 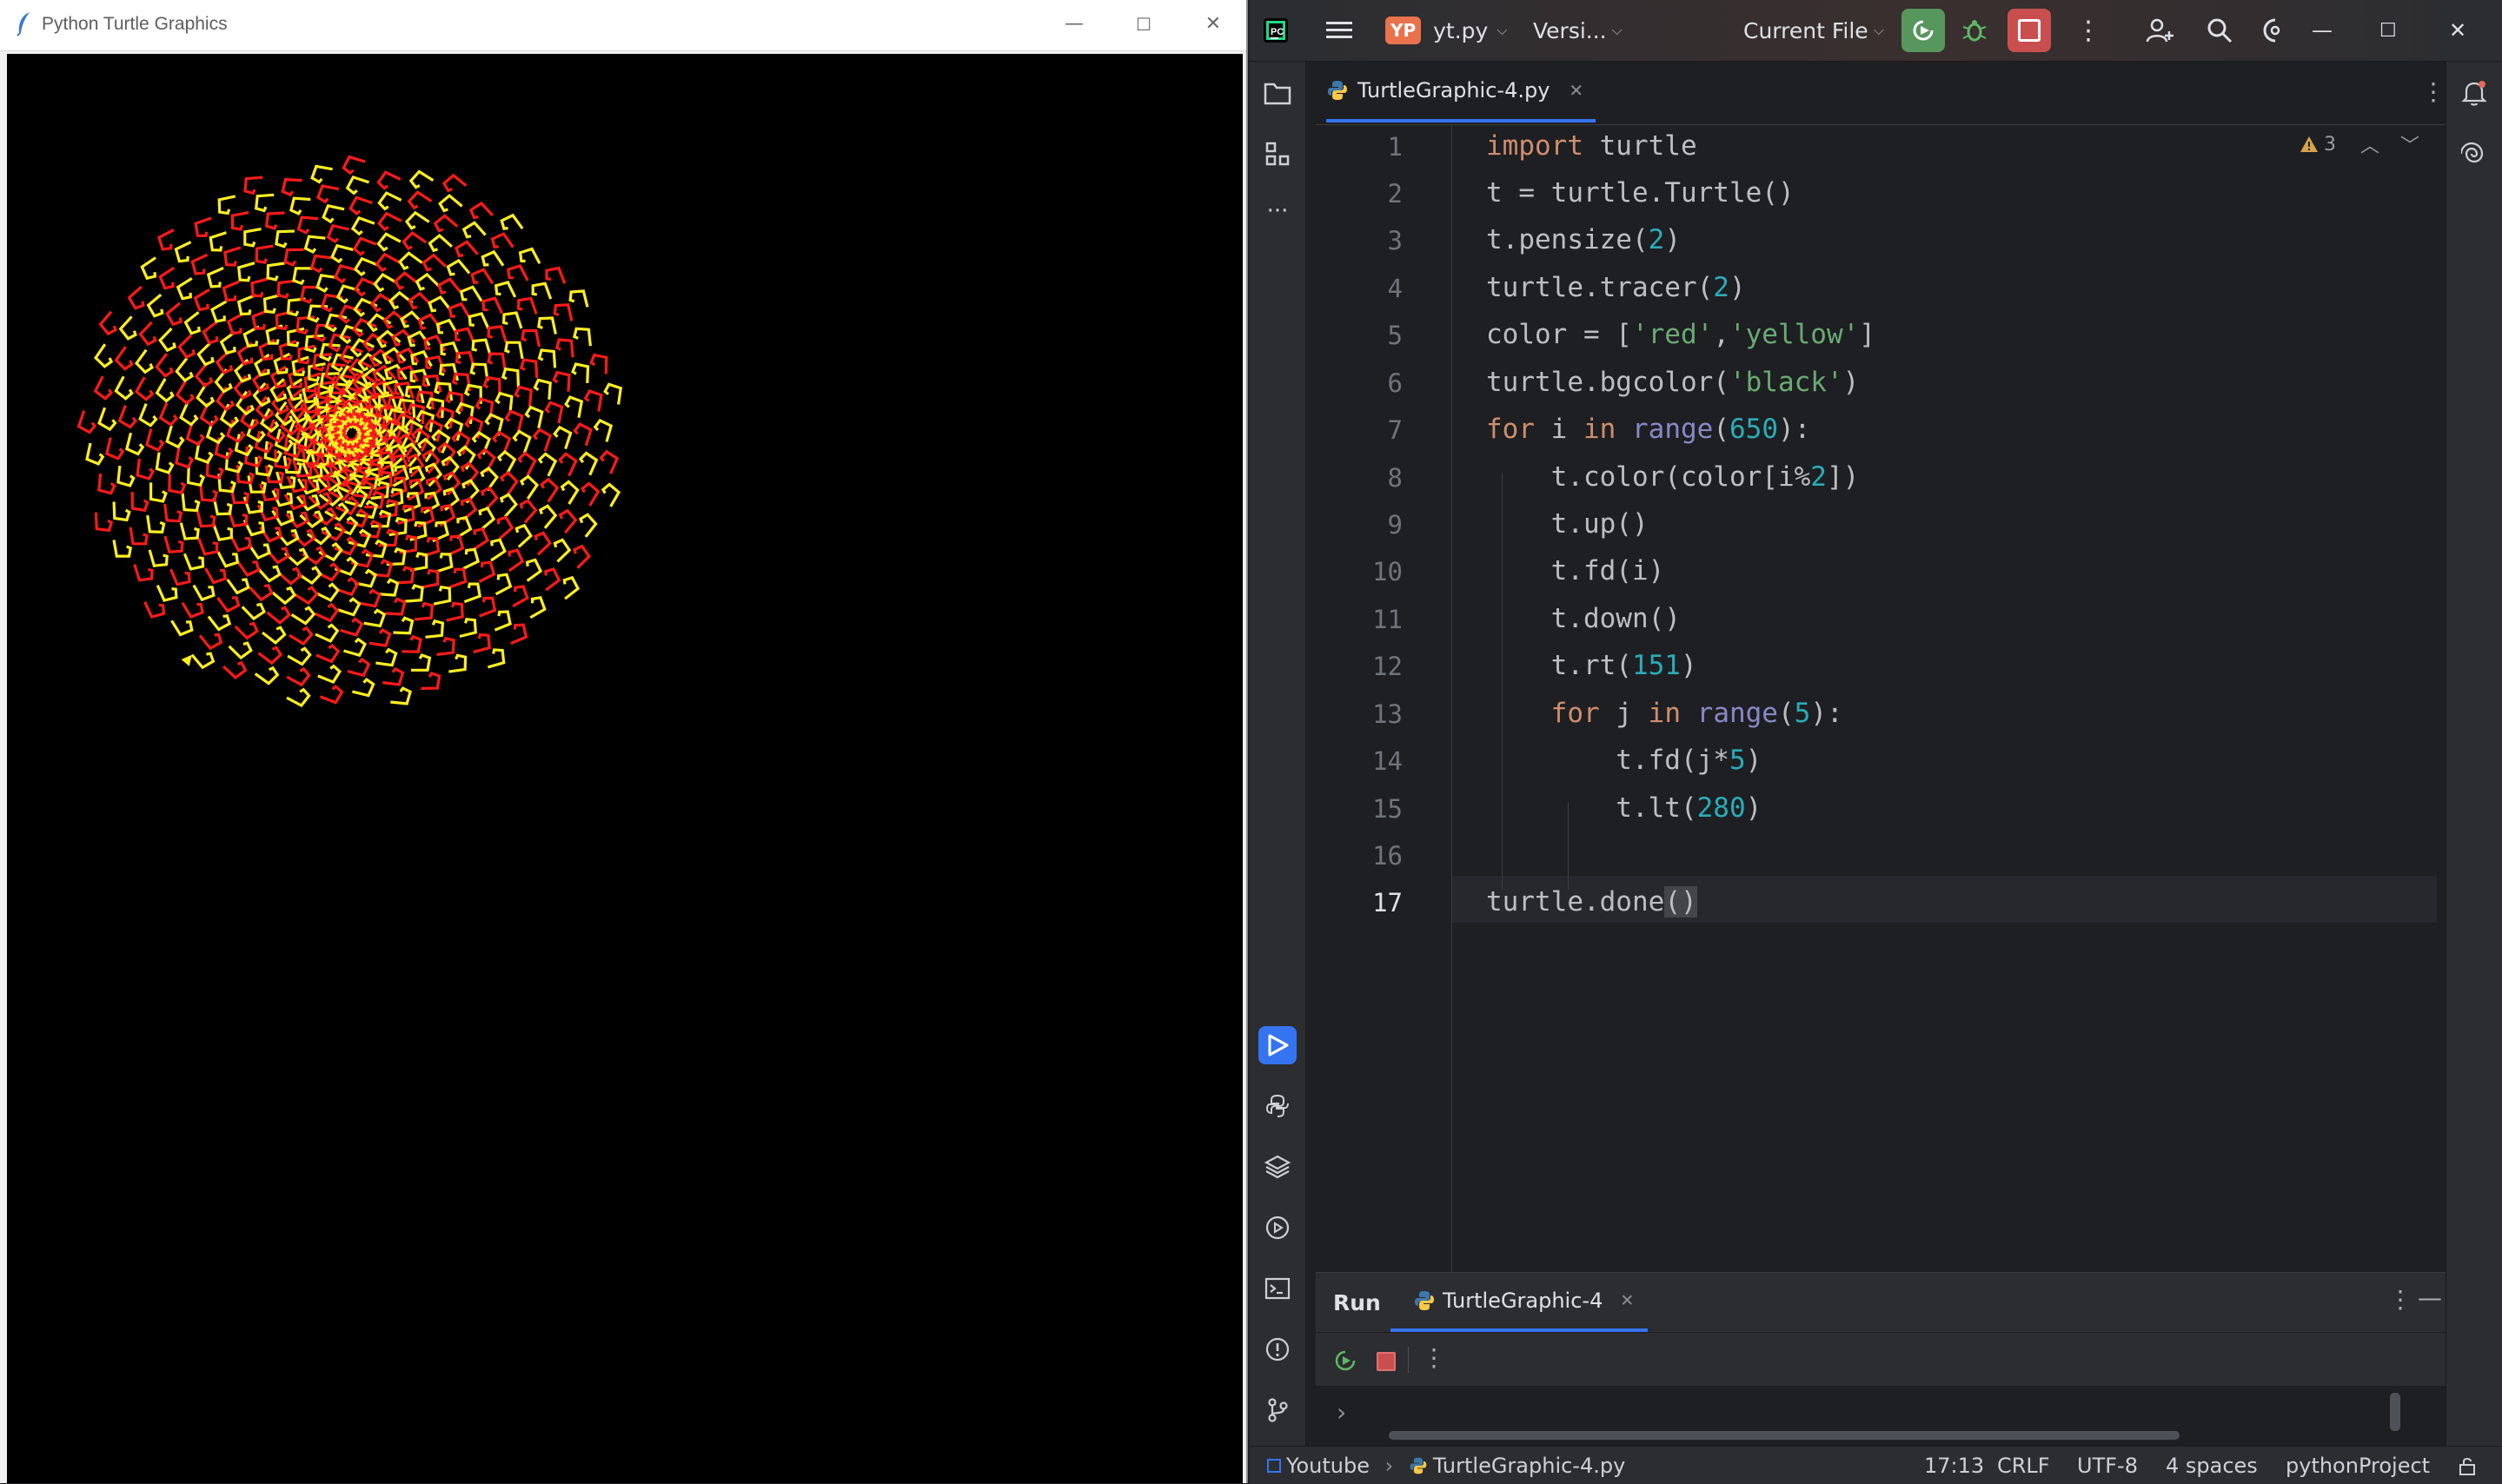 I want to click on search-button, so click(x=2219, y=30).